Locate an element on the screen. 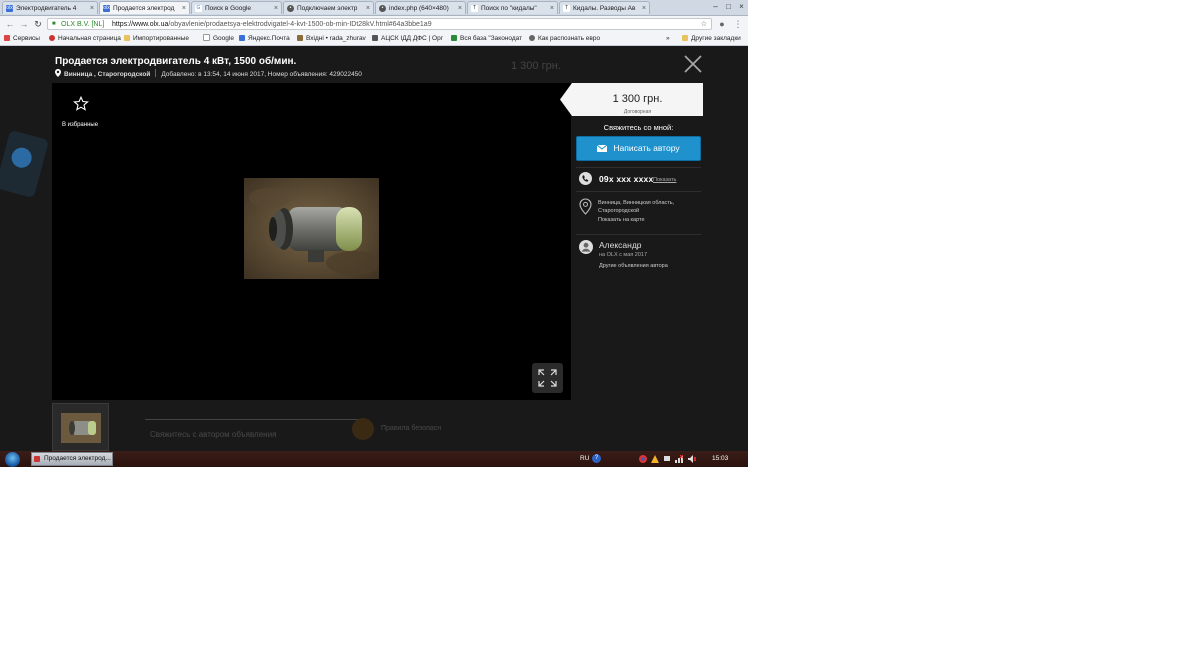 The image size is (1200, 651). other-bookmarks: Другие закладки is located at coordinates (711, 39).